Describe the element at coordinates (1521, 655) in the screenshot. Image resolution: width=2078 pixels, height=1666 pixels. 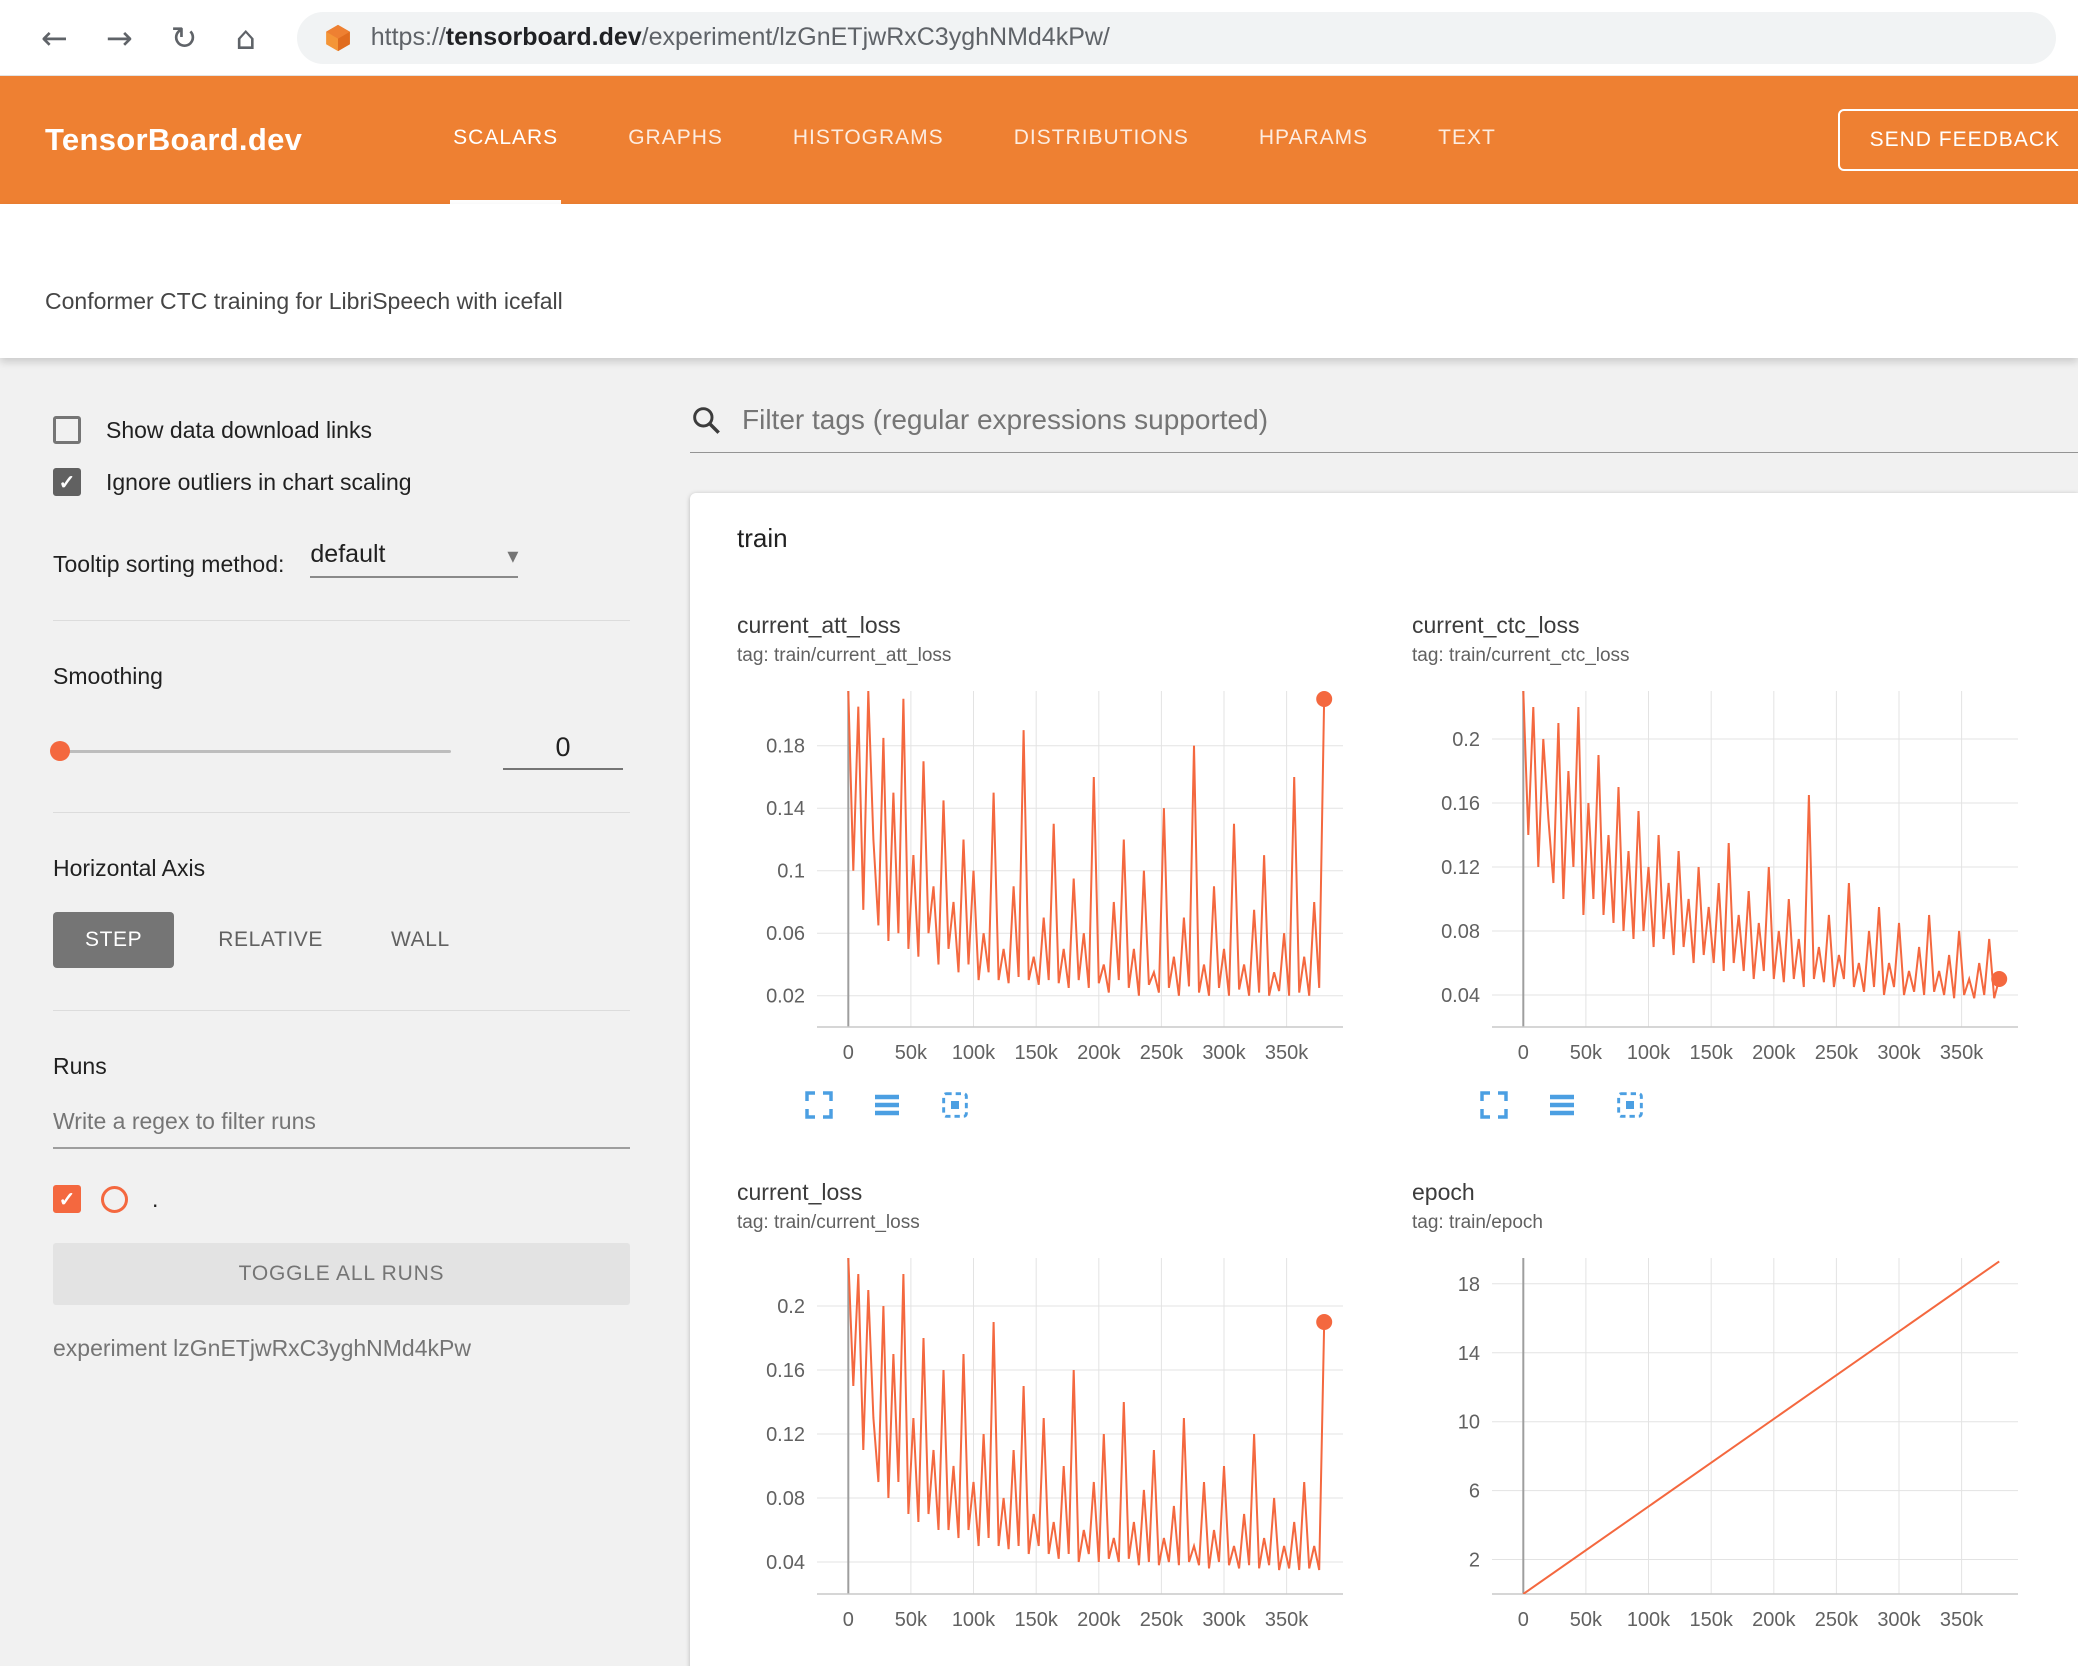
I see `chart-tag: tag: train/current_ctc_loss` at that location.